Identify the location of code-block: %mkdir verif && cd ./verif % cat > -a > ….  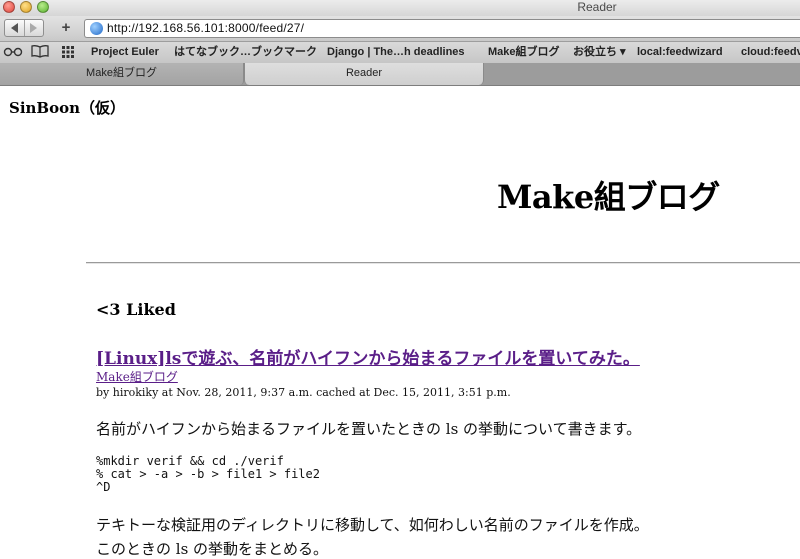
(208, 474).